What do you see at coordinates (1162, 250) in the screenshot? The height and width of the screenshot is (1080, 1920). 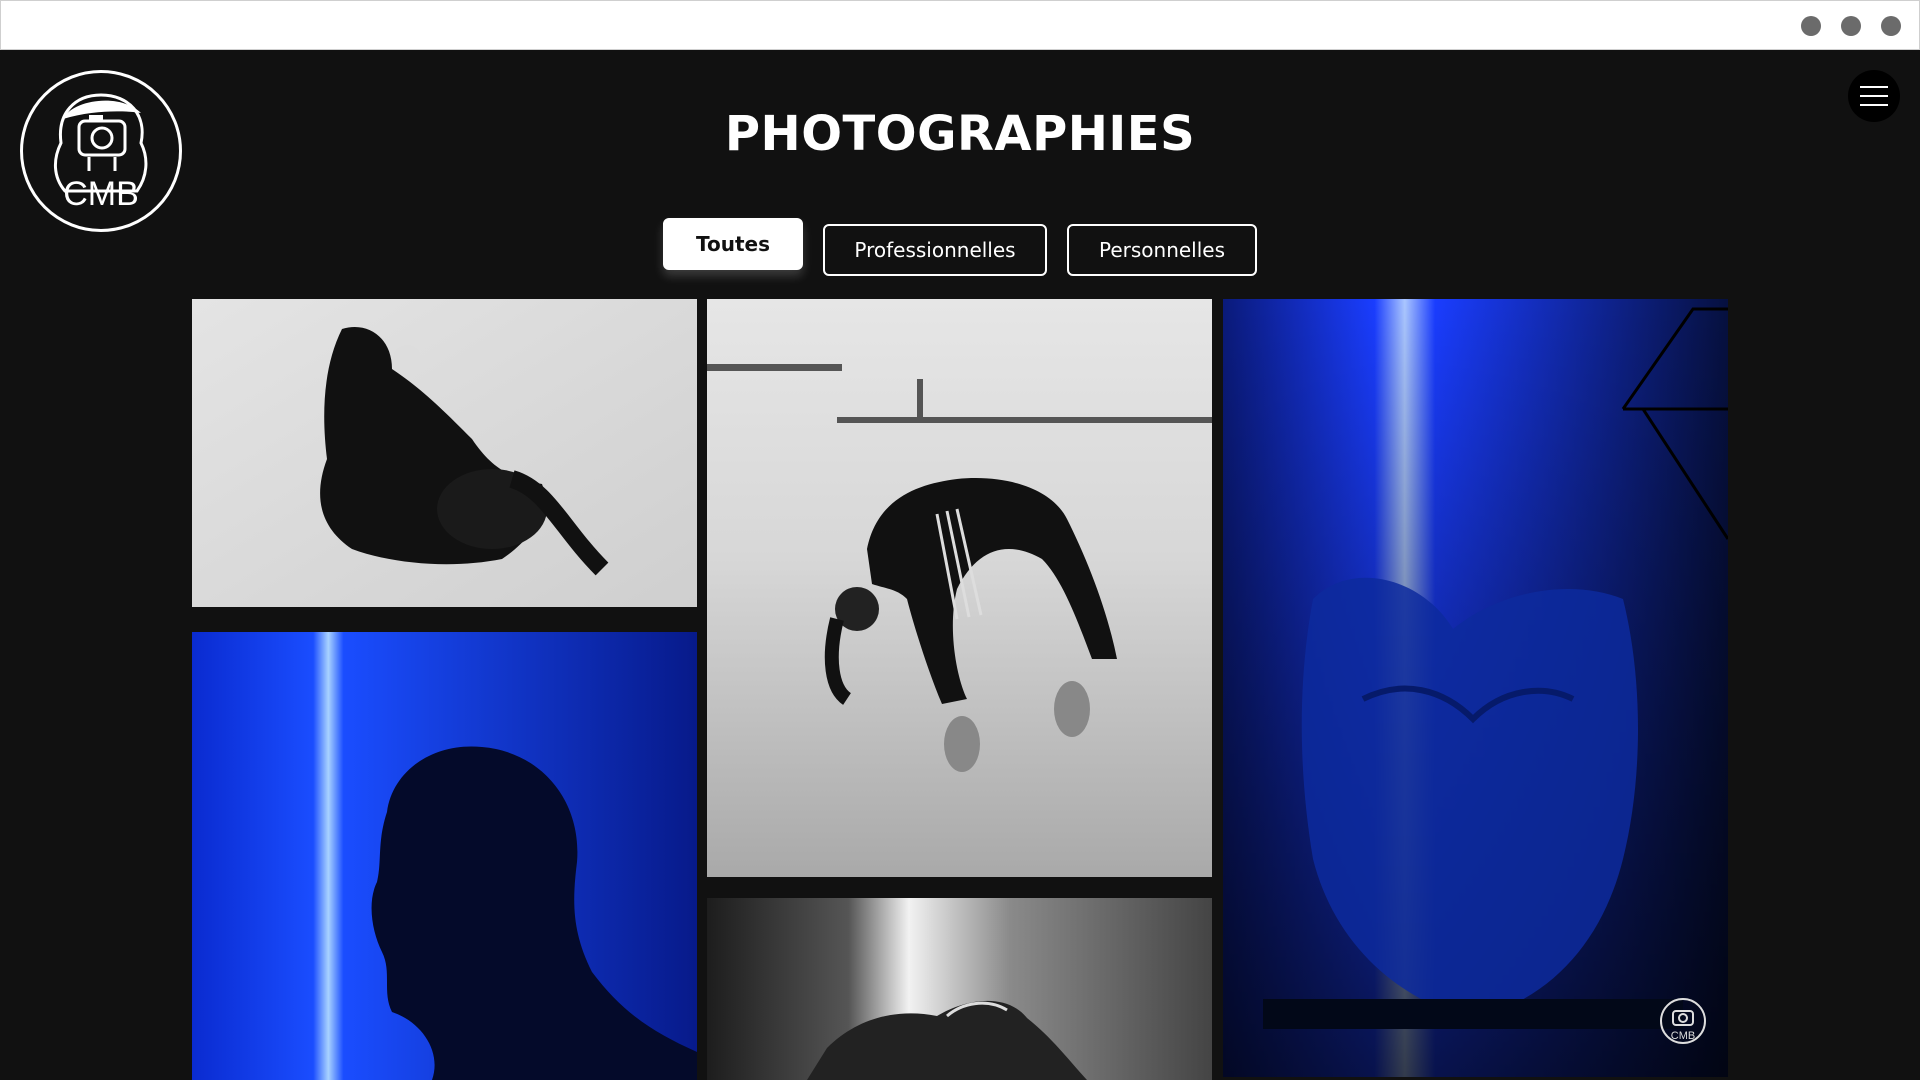 I see `filter-personnelles-button: Personnelles` at bounding box center [1162, 250].